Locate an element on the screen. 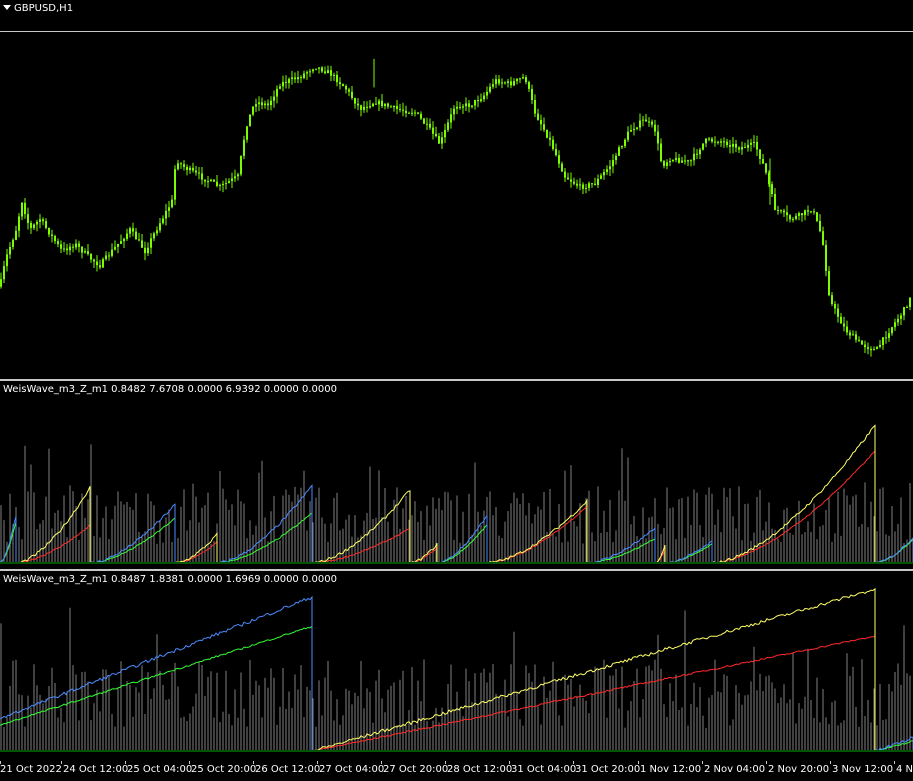  wave-signal-line is located at coordinates (594, 693).